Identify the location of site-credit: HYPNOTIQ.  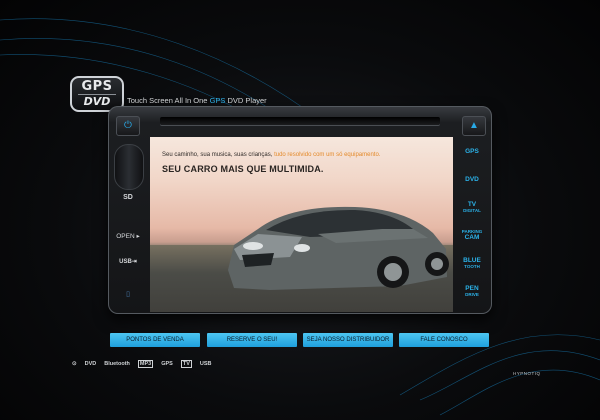
(527, 373).